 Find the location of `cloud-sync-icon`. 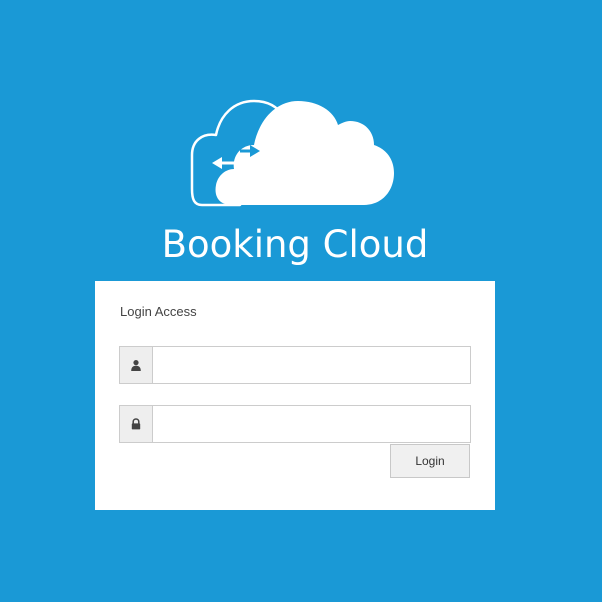

cloud-sync-icon is located at coordinates (292, 153).